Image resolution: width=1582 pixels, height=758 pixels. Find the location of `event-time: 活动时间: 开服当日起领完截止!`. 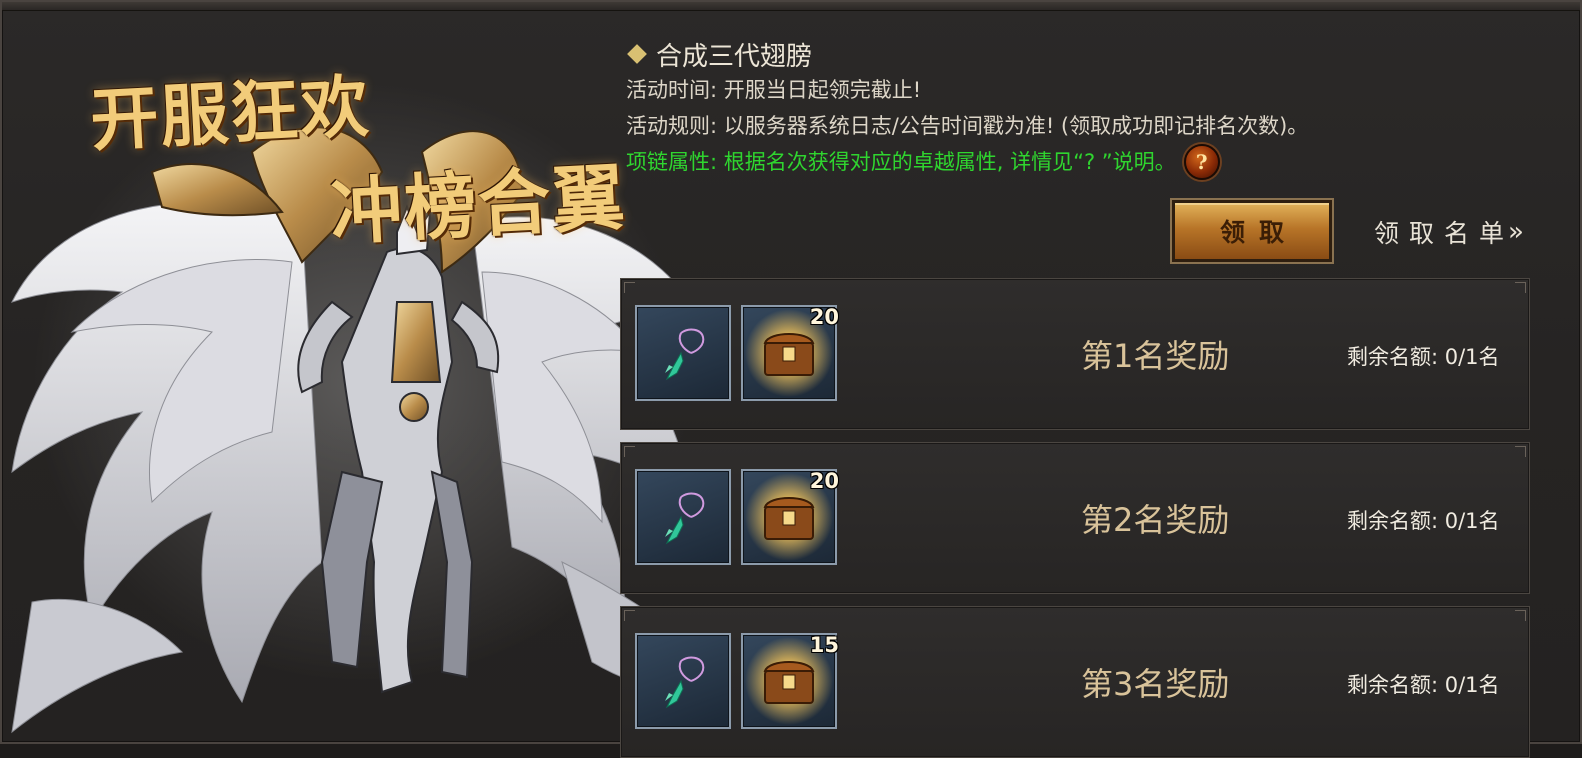

event-time: 活动时间: 开服当日起领完截止! is located at coordinates (774, 90).